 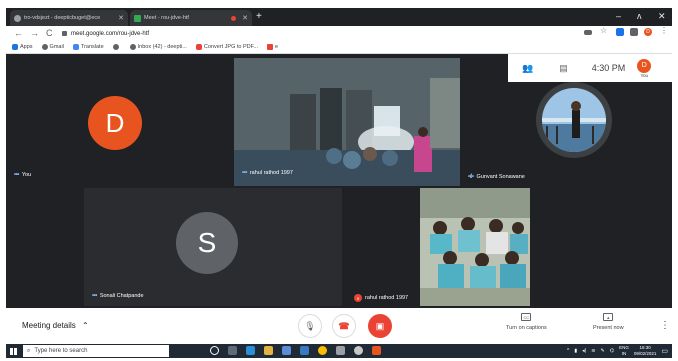 What do you see at coordinates (471, 177) in the screenshot?
I see `audio-level-icon: •ıl•` at bounding box center [471, 177].